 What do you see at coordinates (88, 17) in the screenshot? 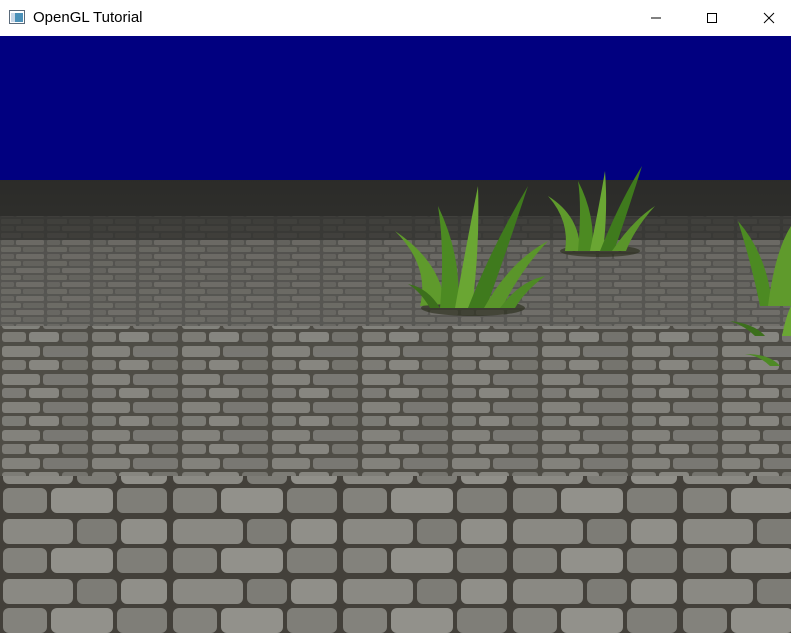
I see `window-title: OpenGL Tutorial` at bounding box center [88, 17].